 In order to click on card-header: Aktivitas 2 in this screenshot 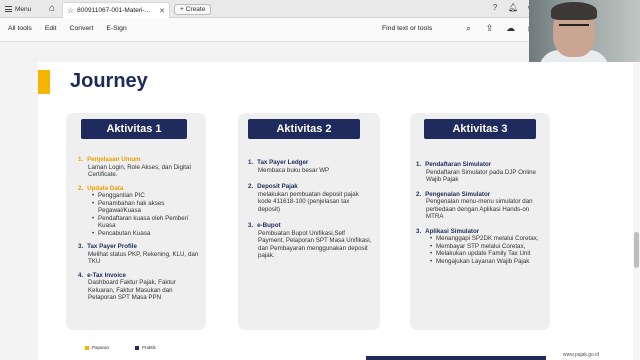, I will do `click(304, 129)`.